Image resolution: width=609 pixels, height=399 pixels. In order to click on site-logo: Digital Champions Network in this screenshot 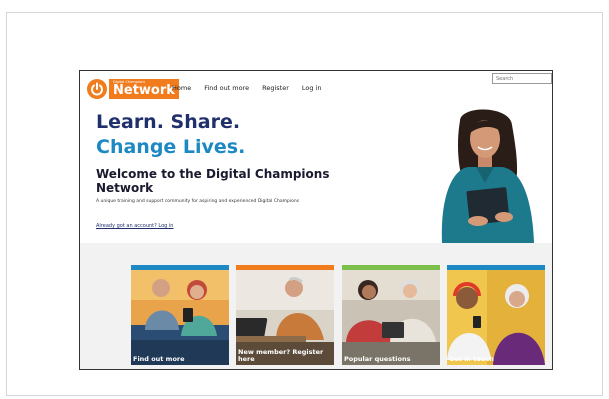, I will do `click(133, 89)`.